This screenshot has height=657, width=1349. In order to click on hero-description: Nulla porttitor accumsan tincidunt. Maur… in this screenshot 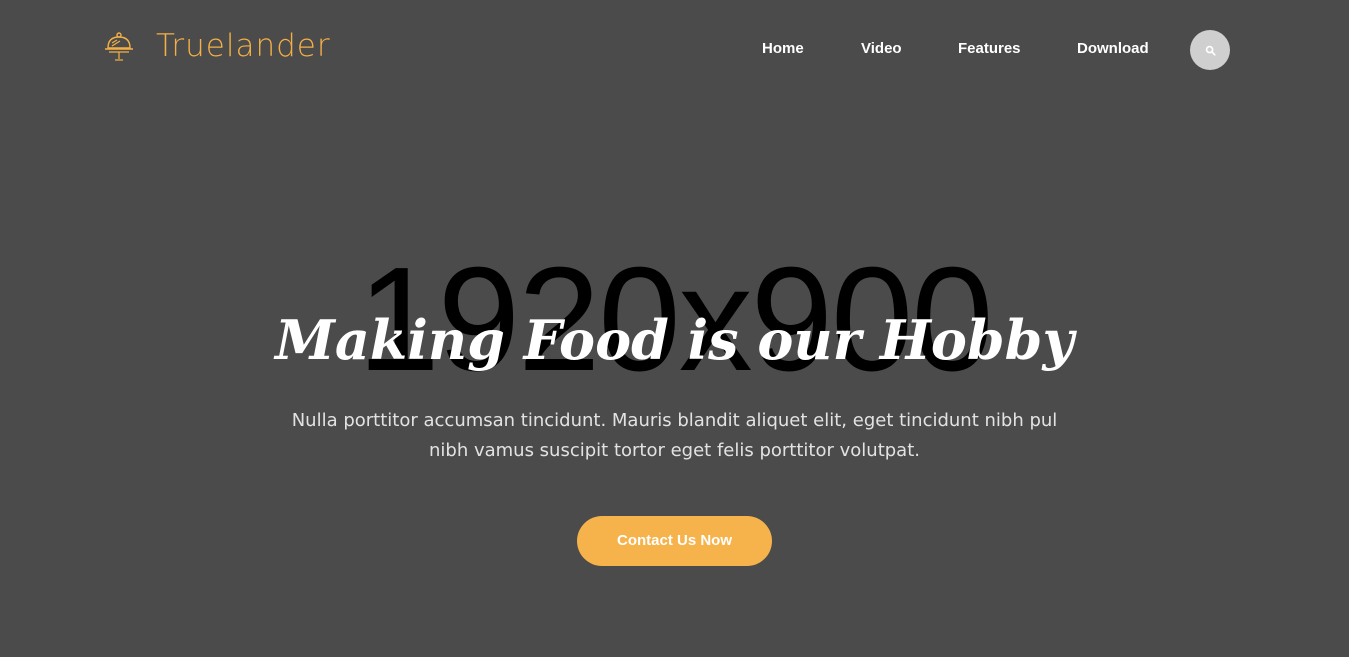, I will do `click(674, 436)`.